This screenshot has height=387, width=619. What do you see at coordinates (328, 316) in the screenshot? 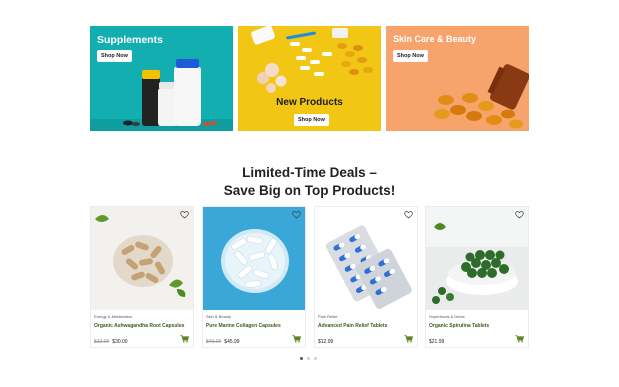
I see `product-category: Pain Relief` at bounding box center [328, 316].